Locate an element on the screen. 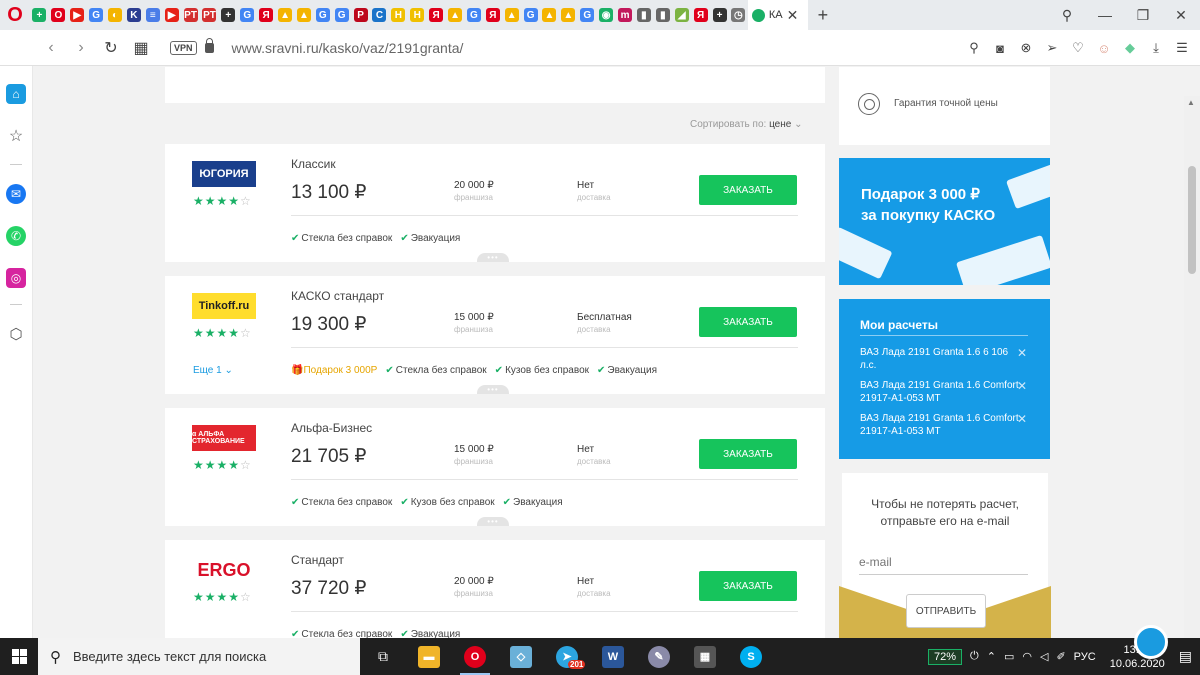  opera-menu-button: O is located at coordinates (15, 15).